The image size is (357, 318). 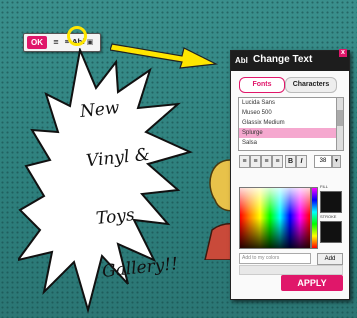 What do you see at coordinates (275, 258) in the screenshot?
I see `add-color-field: Add to my colors` at bounding box center [275, 258].